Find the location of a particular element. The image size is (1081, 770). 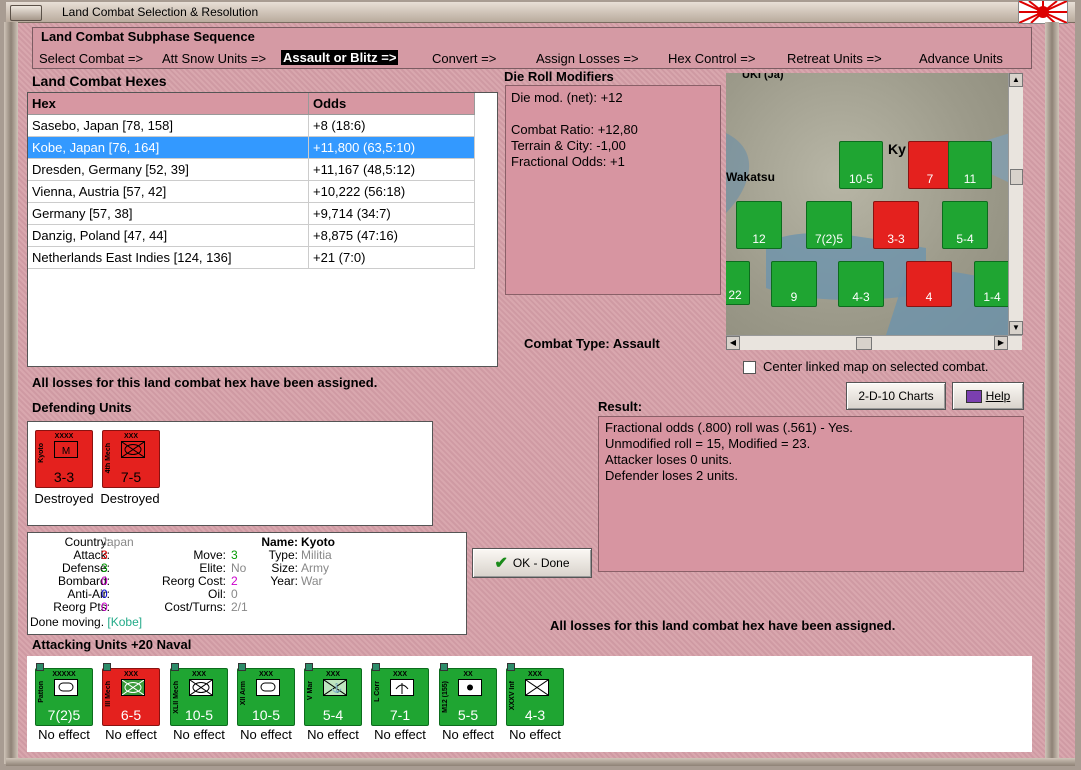

map-counter: 4 is located at coordinates (929, 284).